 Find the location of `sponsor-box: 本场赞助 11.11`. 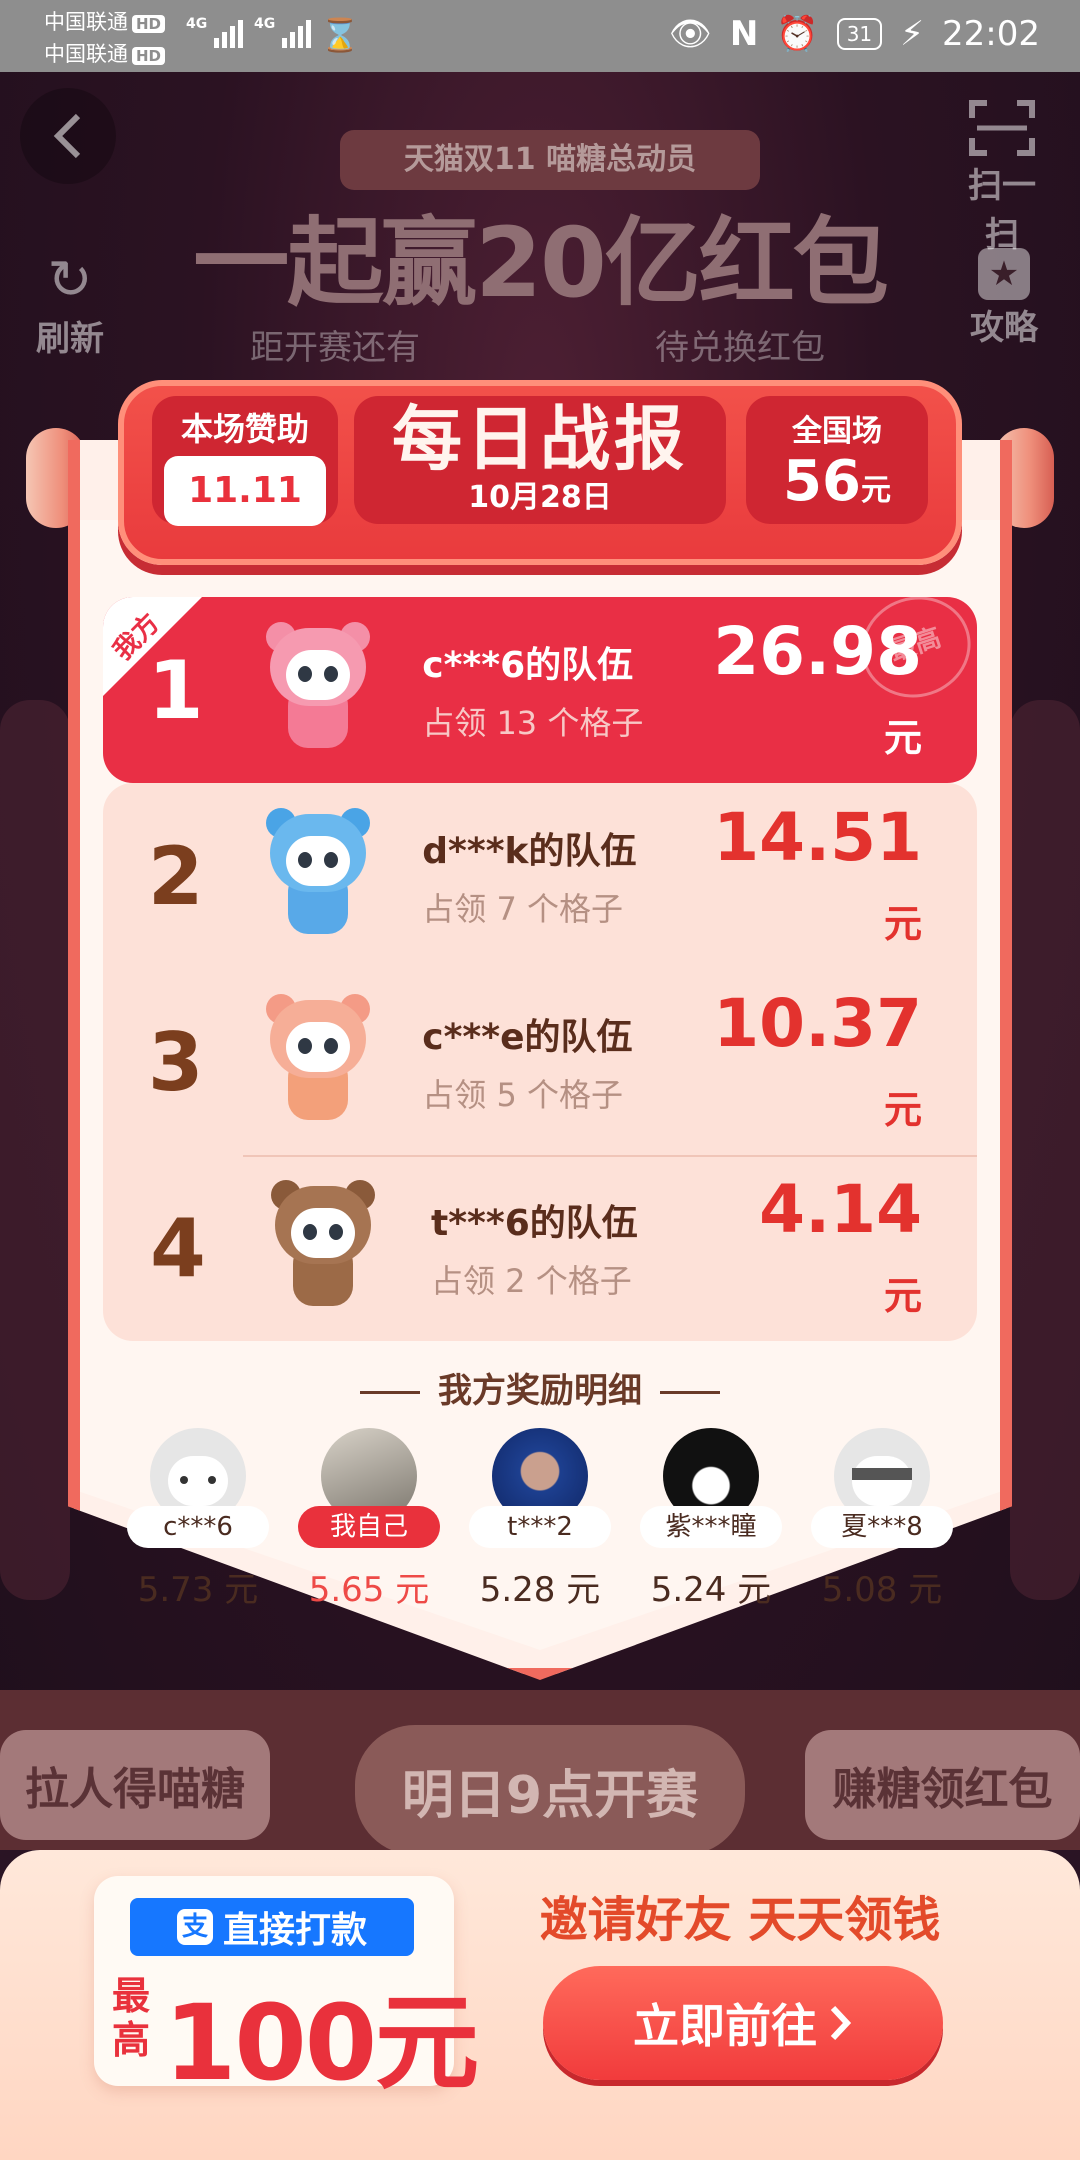

sponsor-box: 本场赞助 11.11 is located at coordinates (245, 461).